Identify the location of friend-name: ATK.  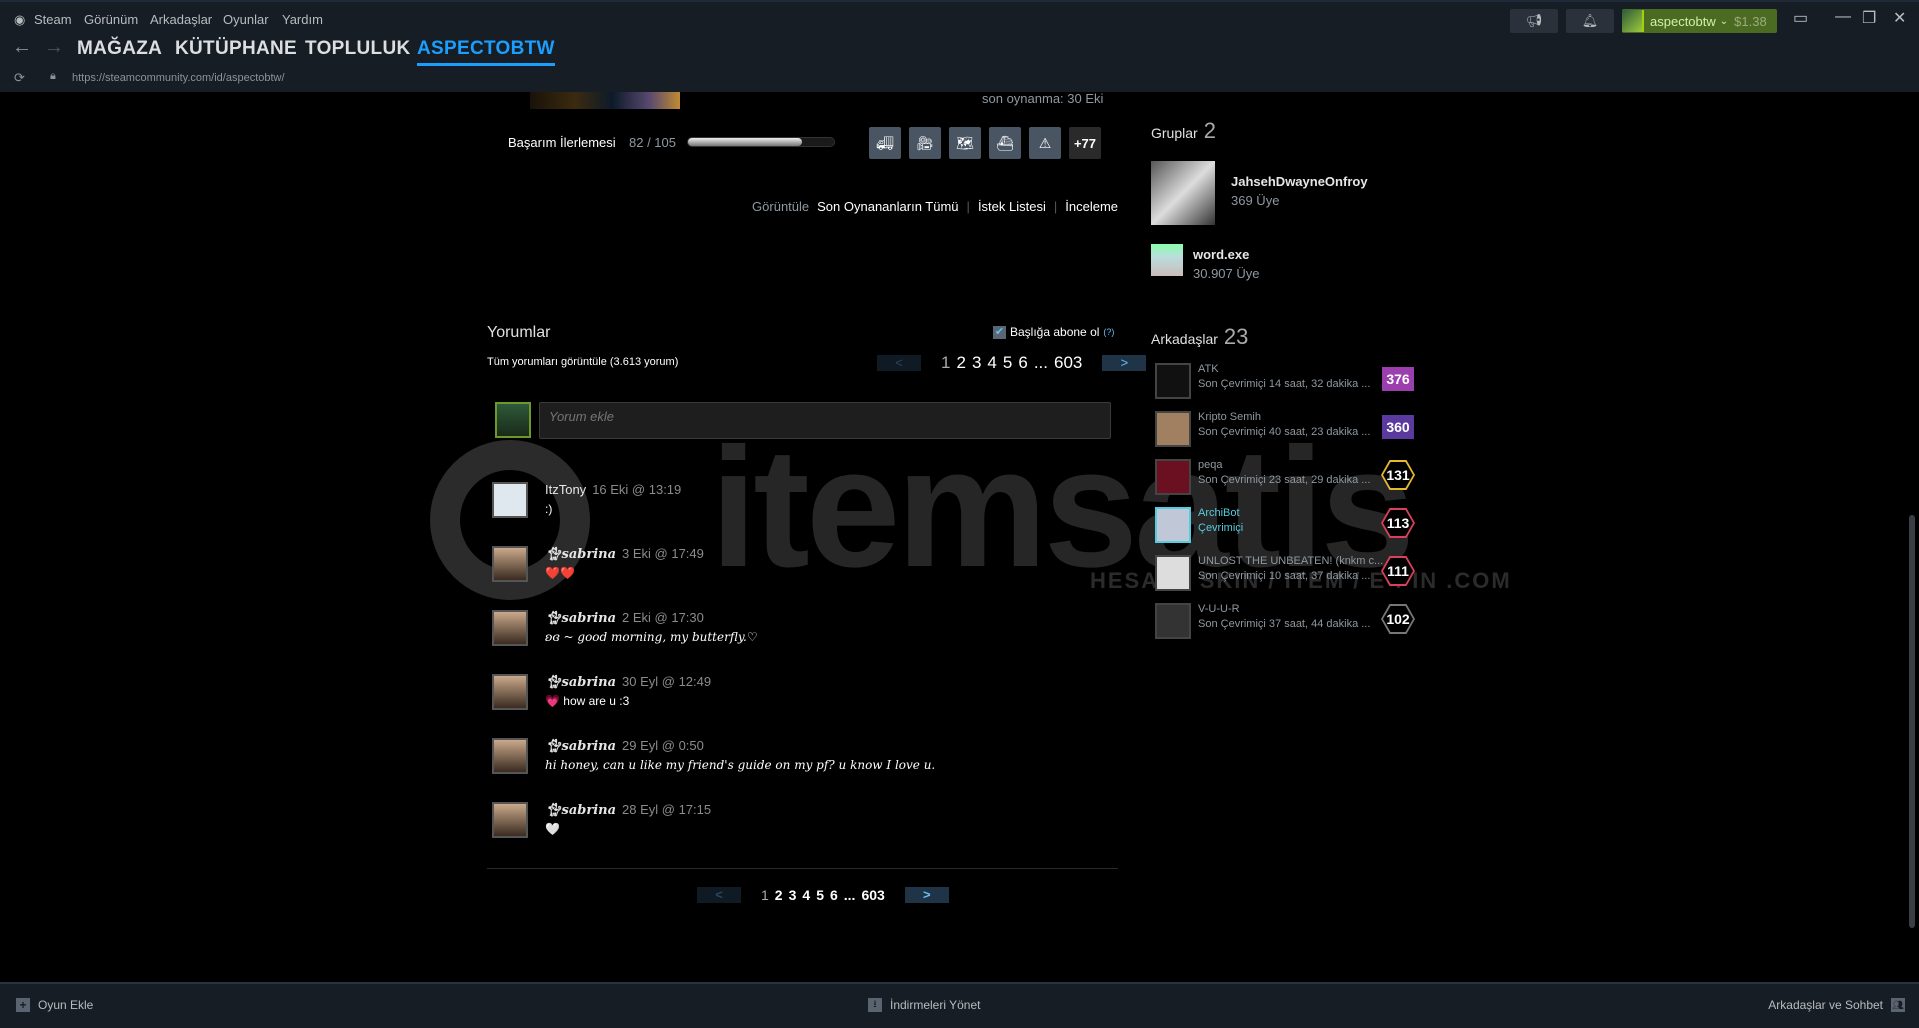
(1208, 369).